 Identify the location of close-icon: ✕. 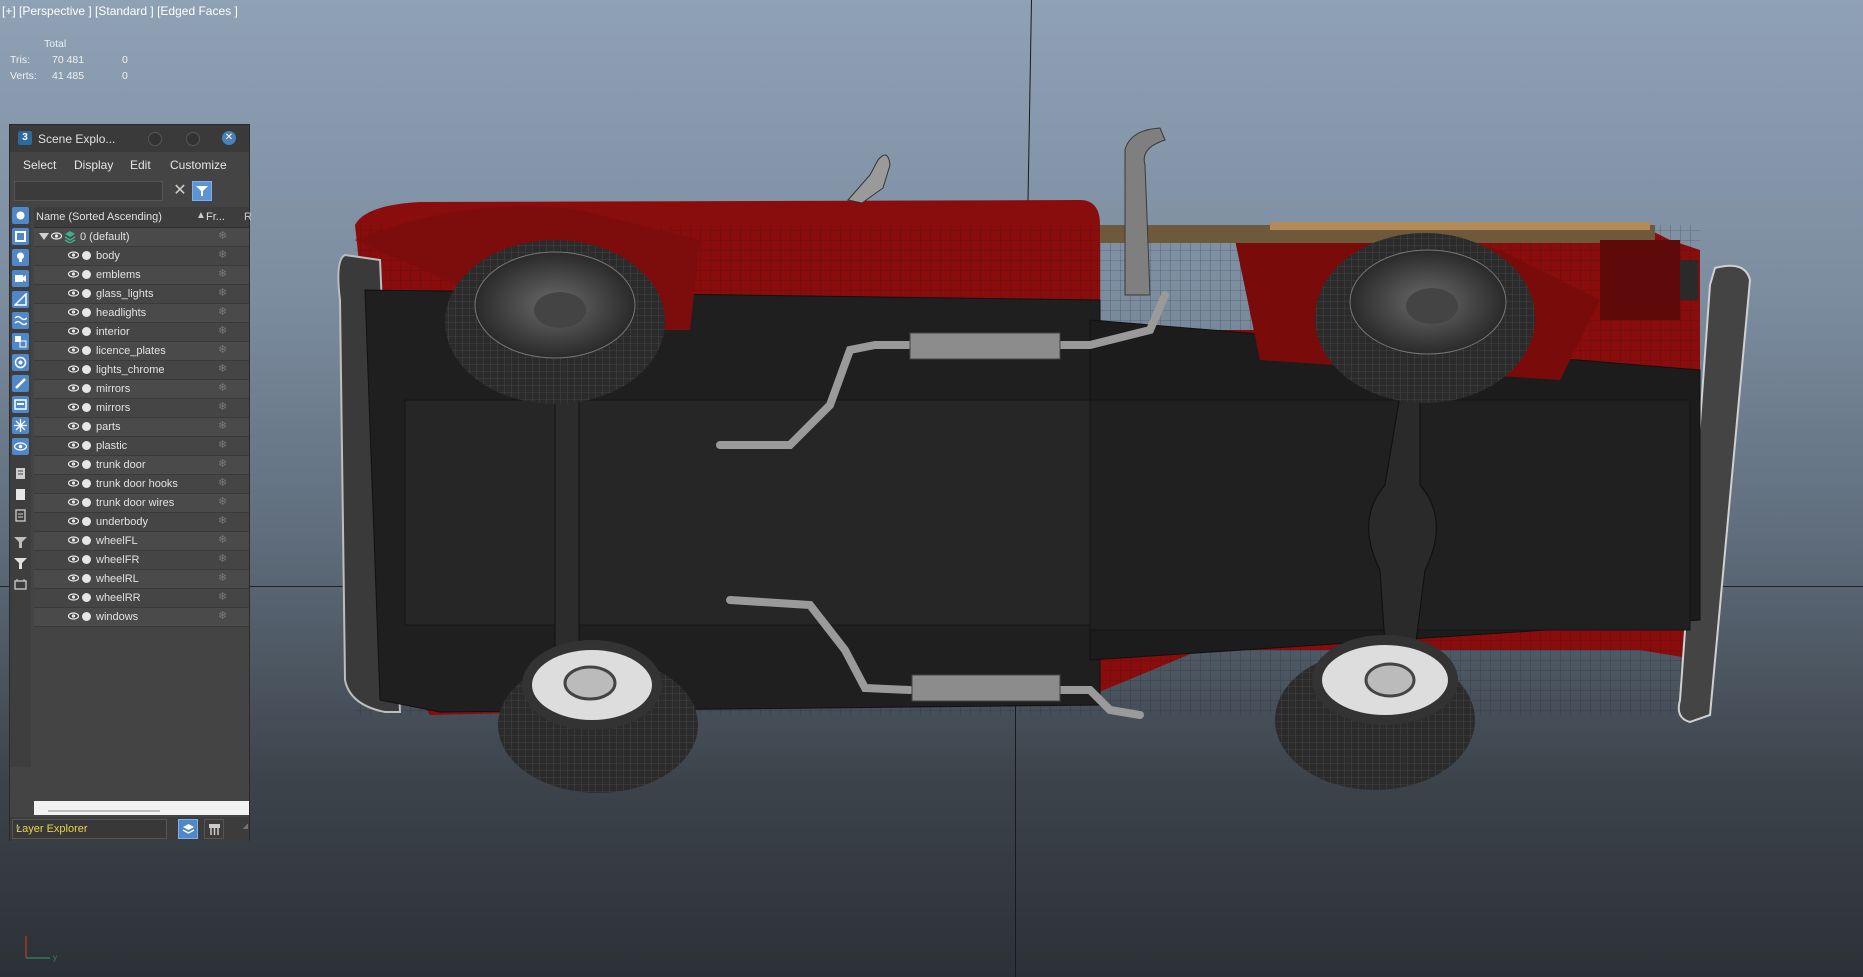
(229, 138).